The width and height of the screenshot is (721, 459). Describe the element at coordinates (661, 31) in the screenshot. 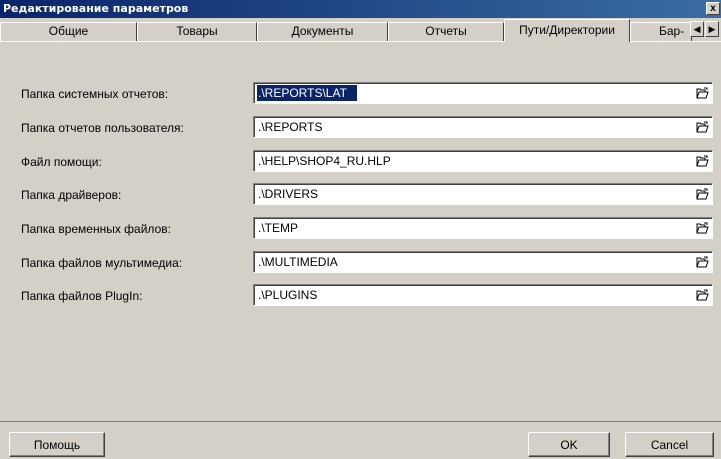

I see `tab-barcode: Бар-` at that location.